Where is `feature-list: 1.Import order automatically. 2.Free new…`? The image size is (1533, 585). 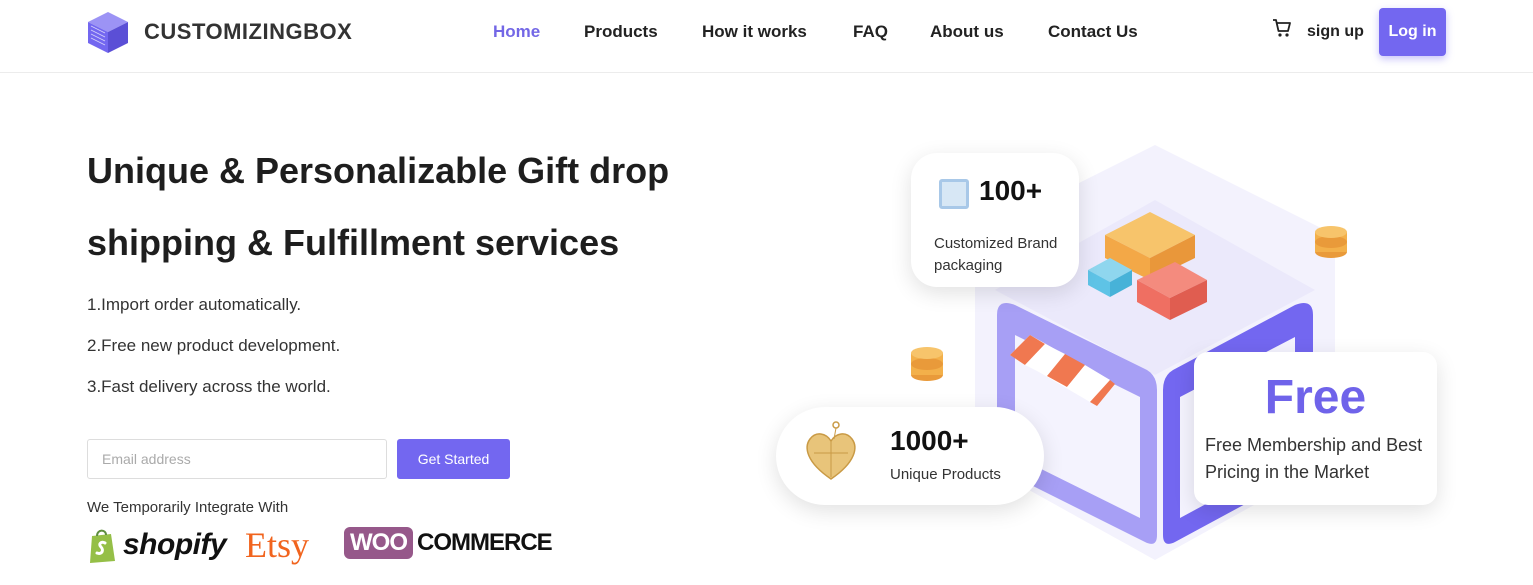 feature-list: 1.Import order automatically. 2.Free new… is located at coordinates (213, 355).